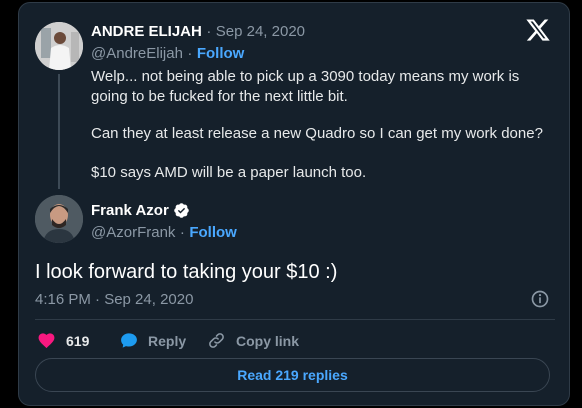  I want to click on follow-button-frank: Follow, so click(213, 232).